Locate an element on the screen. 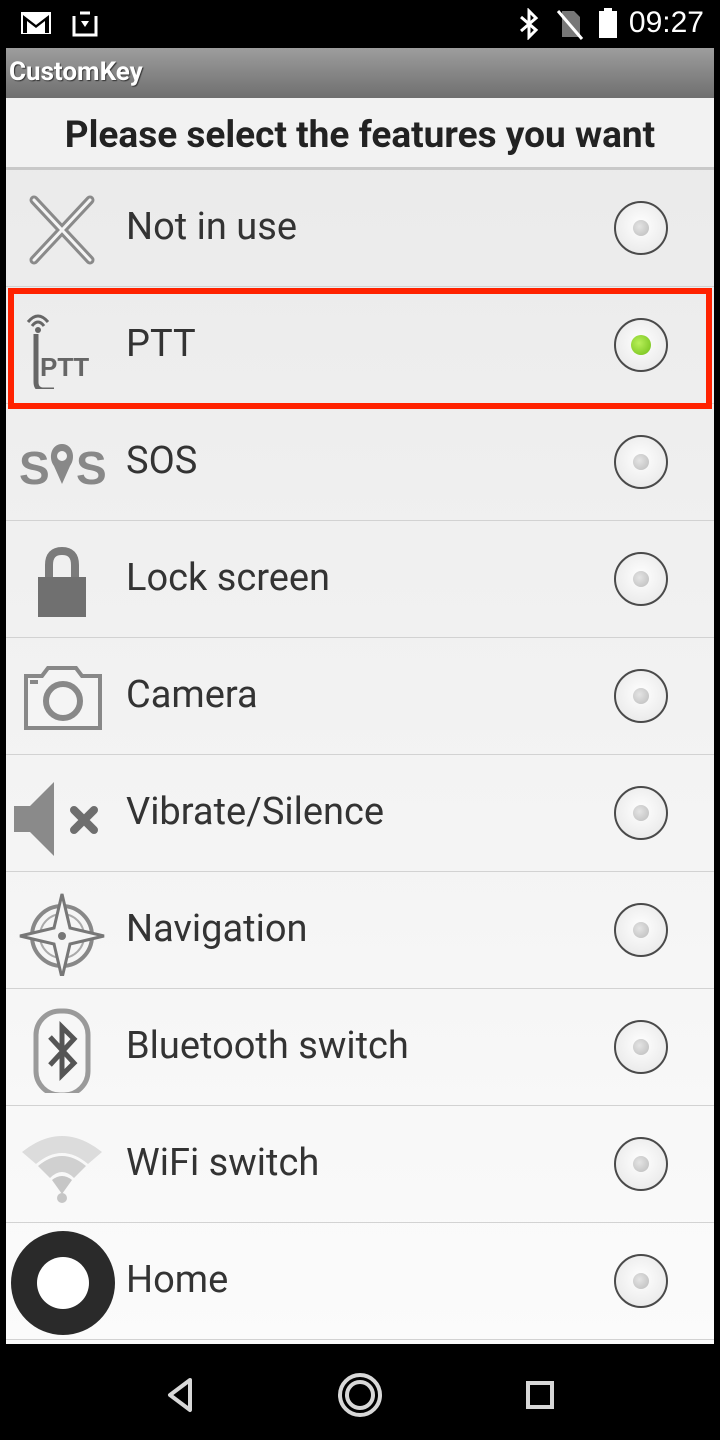 This screenshot has width=720, height=1440. option-sos: S S SOS is located at coordinates (360, 462).